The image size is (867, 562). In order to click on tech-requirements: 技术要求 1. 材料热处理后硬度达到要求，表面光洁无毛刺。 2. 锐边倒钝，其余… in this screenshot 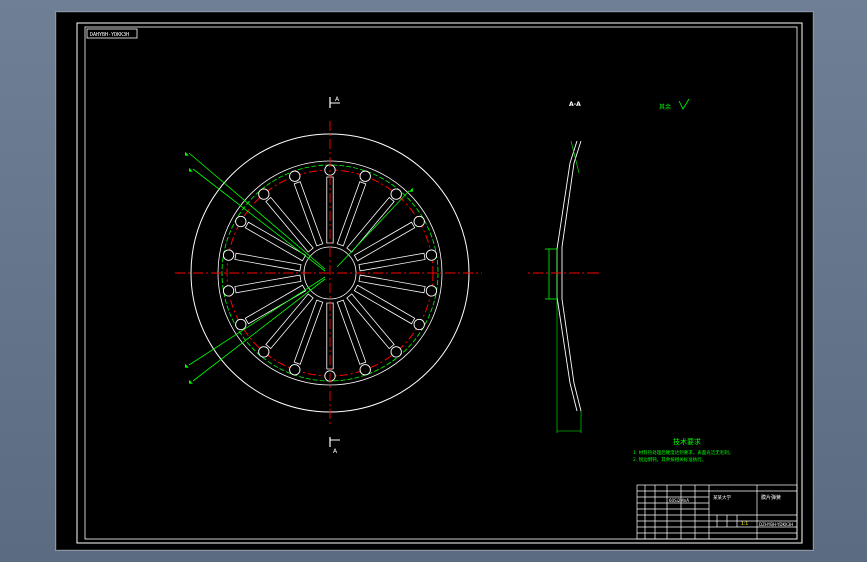, I will do `click(683, 450)`.